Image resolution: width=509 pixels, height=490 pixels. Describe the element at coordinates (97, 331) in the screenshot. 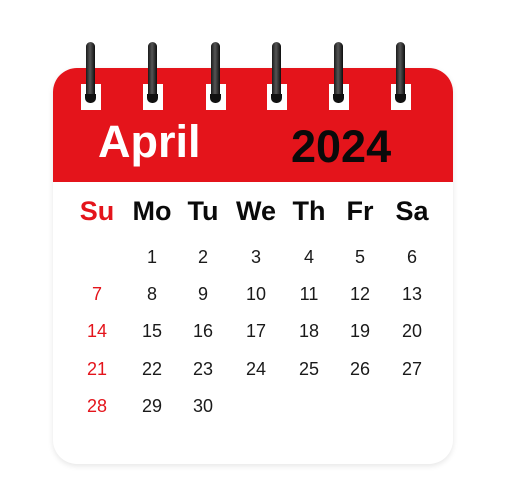

I see `day-cell: 14` at that location.